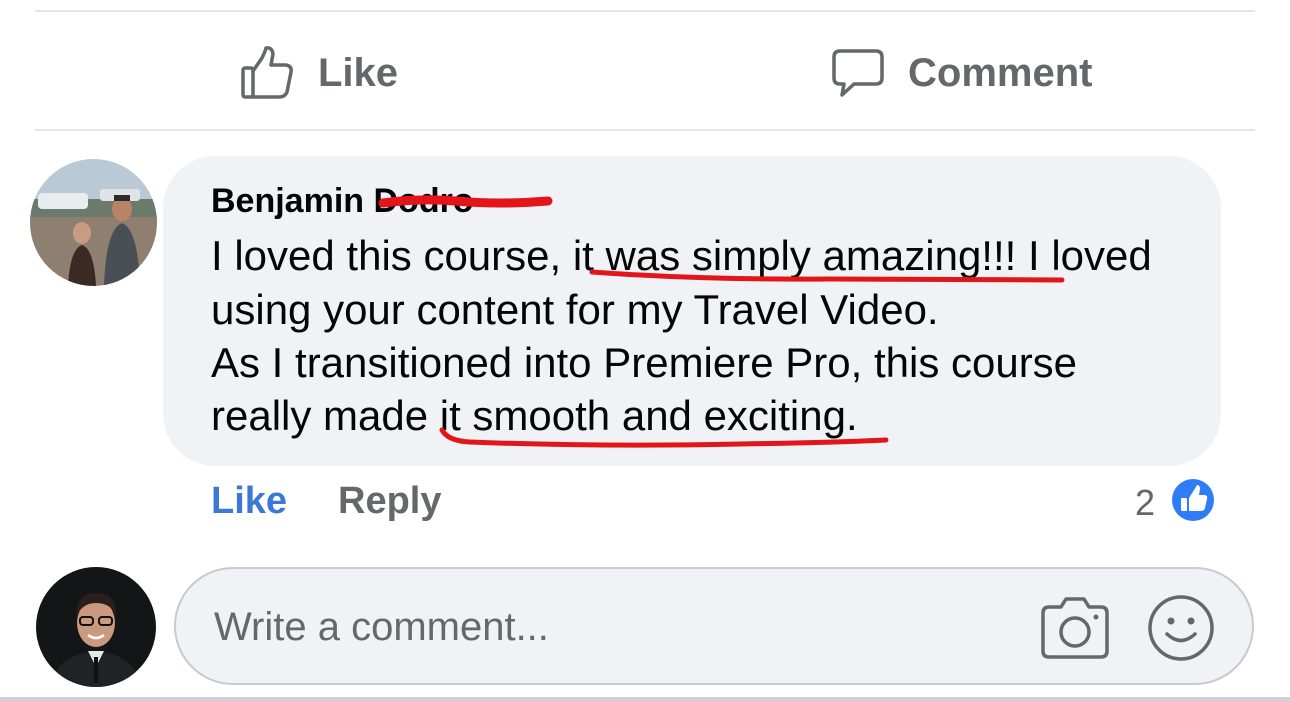 Image resolution: width=1290 pixels, height=701 pixels. What do you see at coordinates (858, 73) in the screenshot?
I see `speech-bubble-icon` at bounding box center [858, 73].